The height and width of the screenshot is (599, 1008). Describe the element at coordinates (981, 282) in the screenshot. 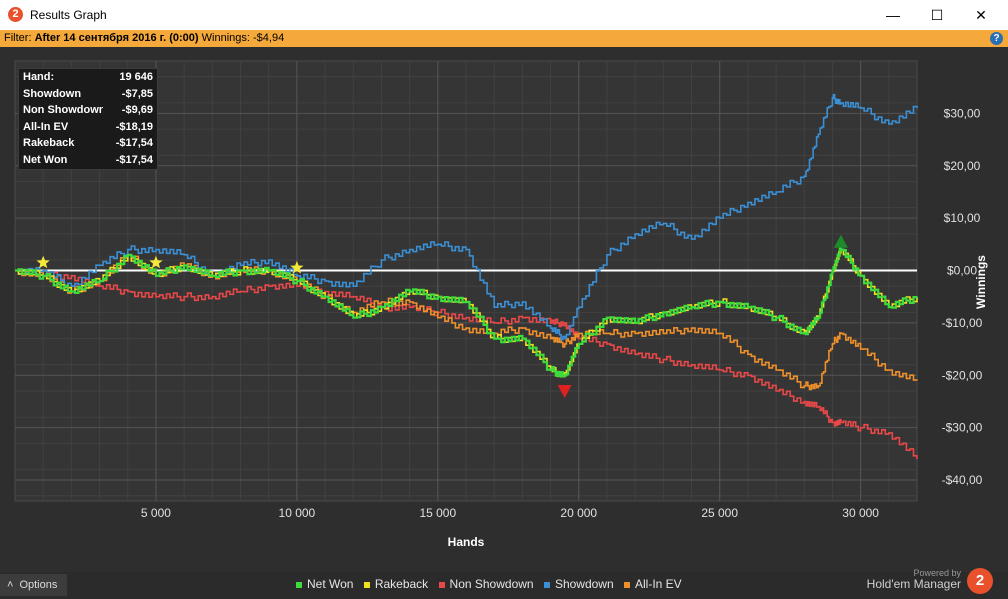

I see `y-axis-label: Winnings` at that location.